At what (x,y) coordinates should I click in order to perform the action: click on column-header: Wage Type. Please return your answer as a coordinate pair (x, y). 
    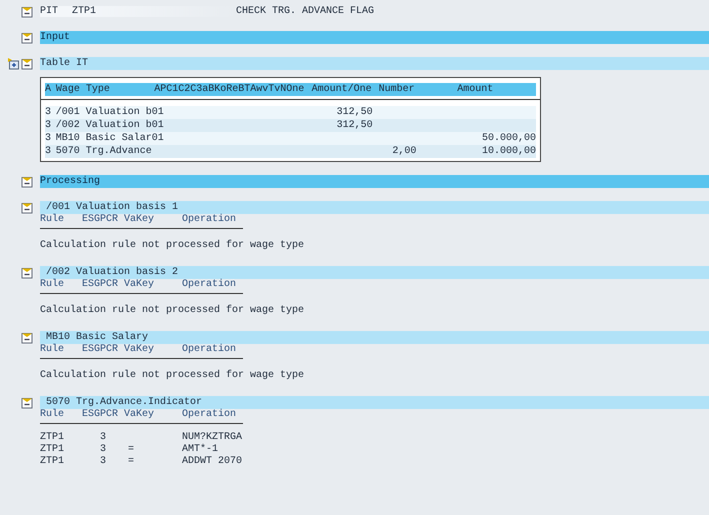
    Looking at the image, I should click on (83, 89).